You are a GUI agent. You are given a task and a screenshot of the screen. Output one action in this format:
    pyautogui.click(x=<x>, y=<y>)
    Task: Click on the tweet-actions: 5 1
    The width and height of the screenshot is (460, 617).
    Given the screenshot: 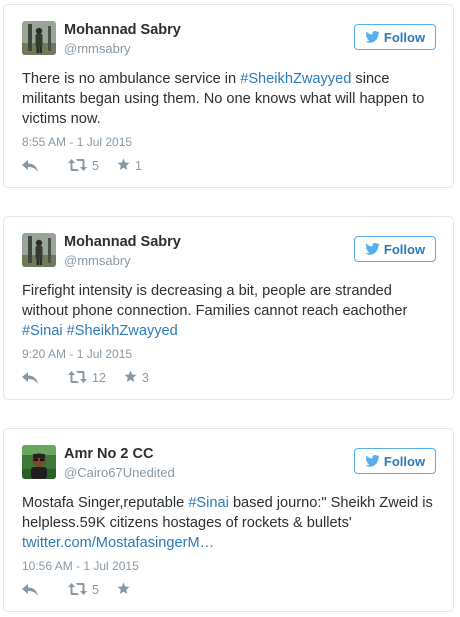 What is the action you would take?
    pyautogui.click(x=82, y=166)
    